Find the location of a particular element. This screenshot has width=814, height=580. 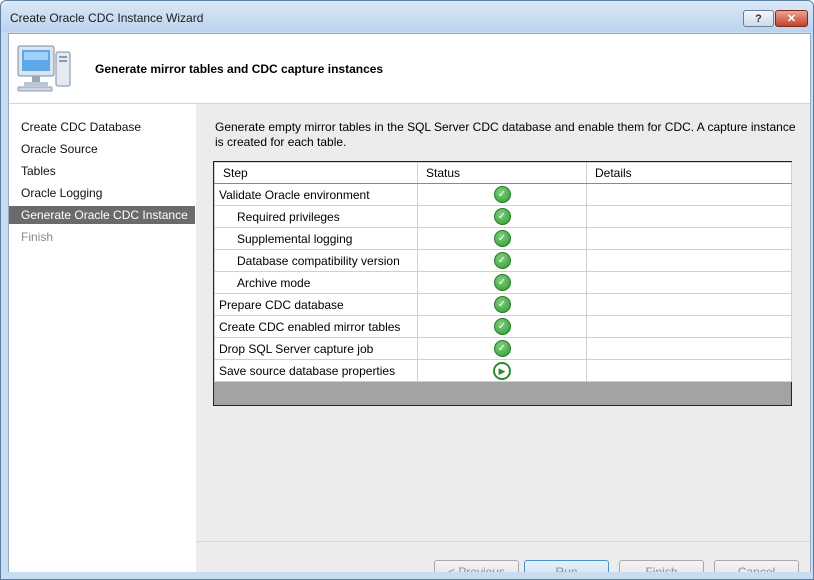

table-row: Create CDC enabled mirror tables ✓ is located at coordinates (503, 326).